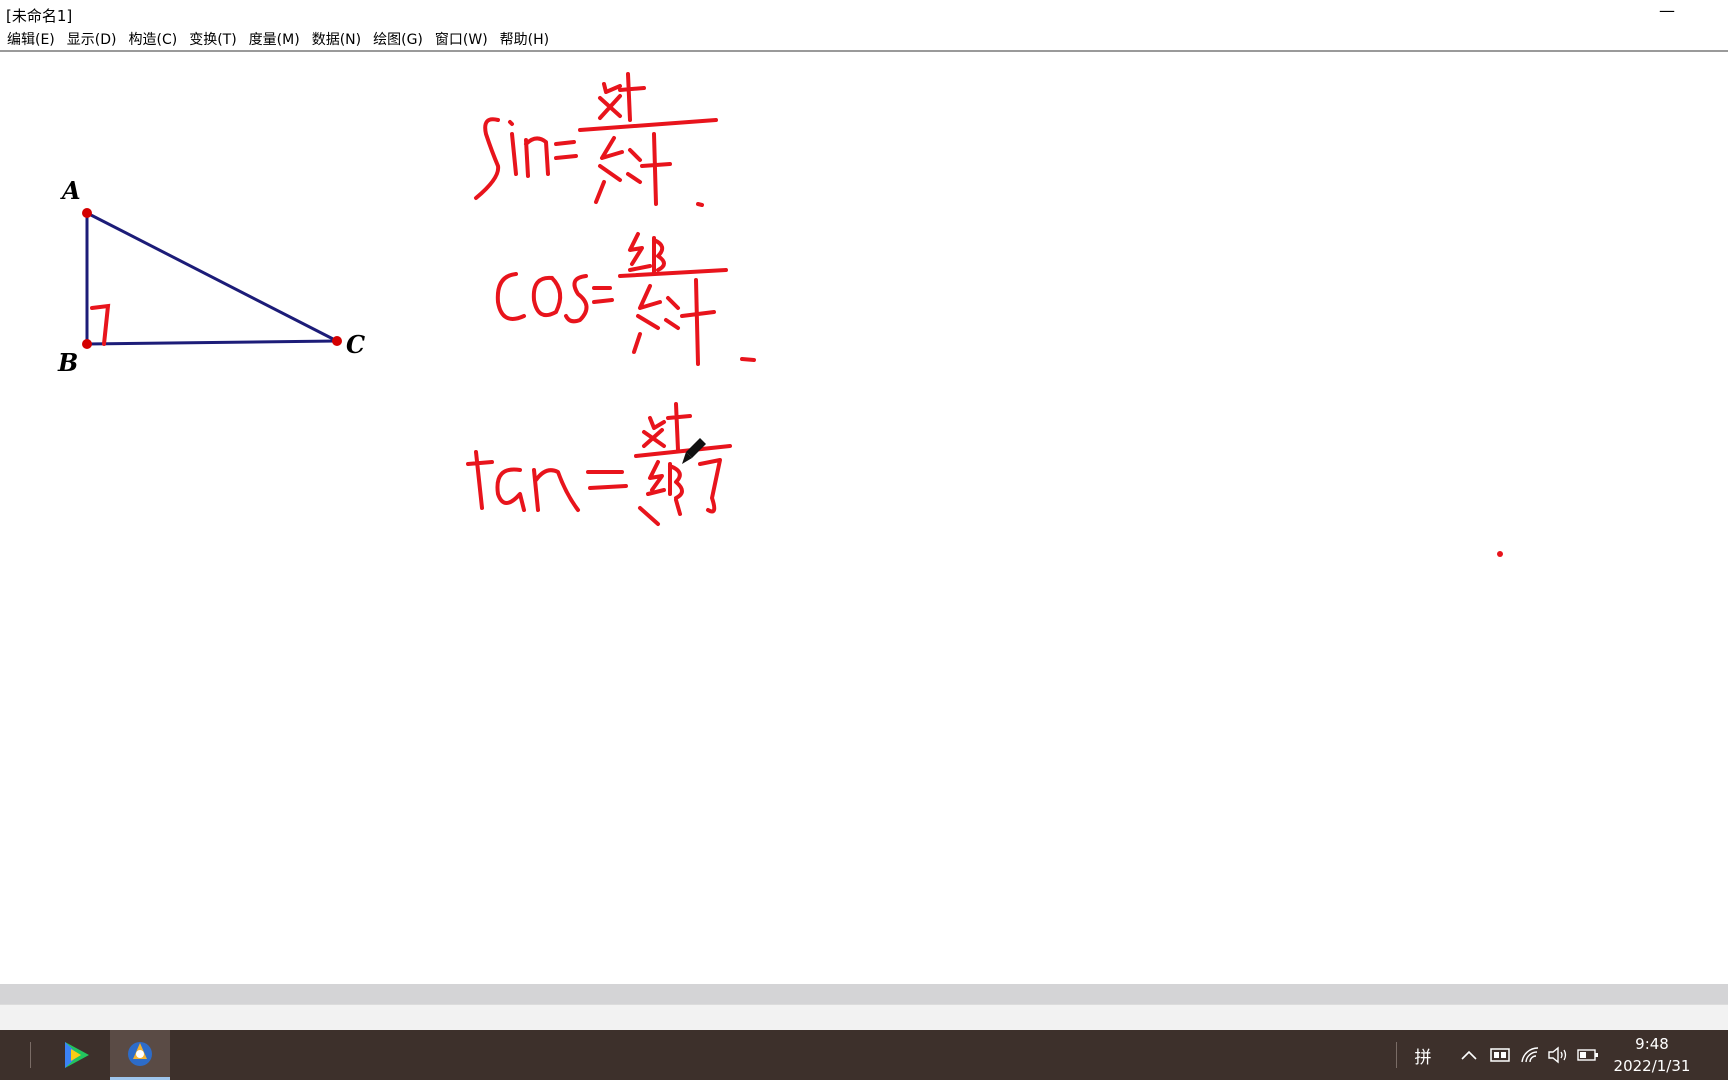 The image size is (1728, 1080). What do you see at coordinates (87, 344) in the screenshot?
I see `point-b` at bounding box center [87, 344].